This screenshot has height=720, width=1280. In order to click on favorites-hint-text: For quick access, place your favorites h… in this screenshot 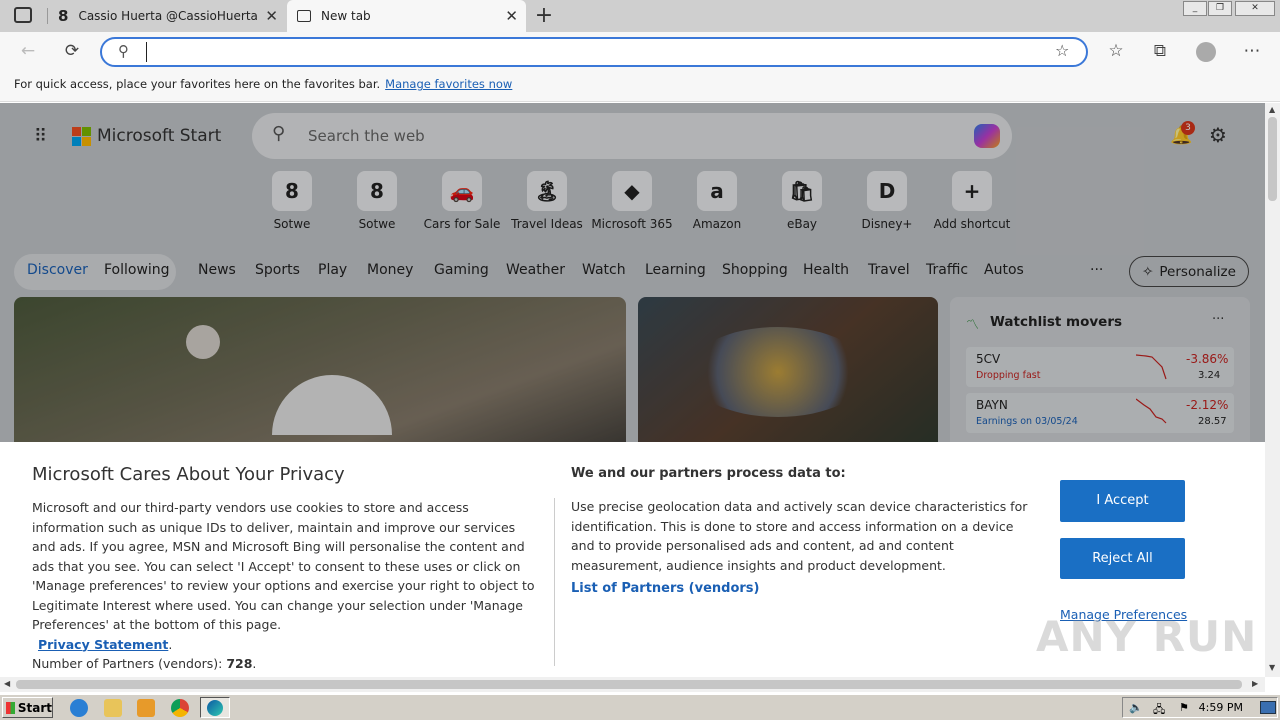, I will do `click(197, 84)`.